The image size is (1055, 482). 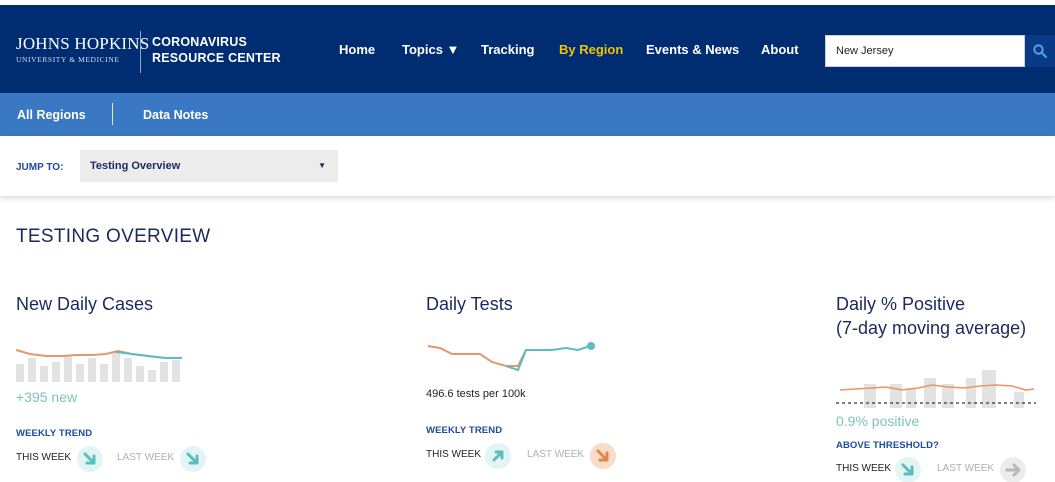 I want to click on logo-divider, so click(x=140, y=52).